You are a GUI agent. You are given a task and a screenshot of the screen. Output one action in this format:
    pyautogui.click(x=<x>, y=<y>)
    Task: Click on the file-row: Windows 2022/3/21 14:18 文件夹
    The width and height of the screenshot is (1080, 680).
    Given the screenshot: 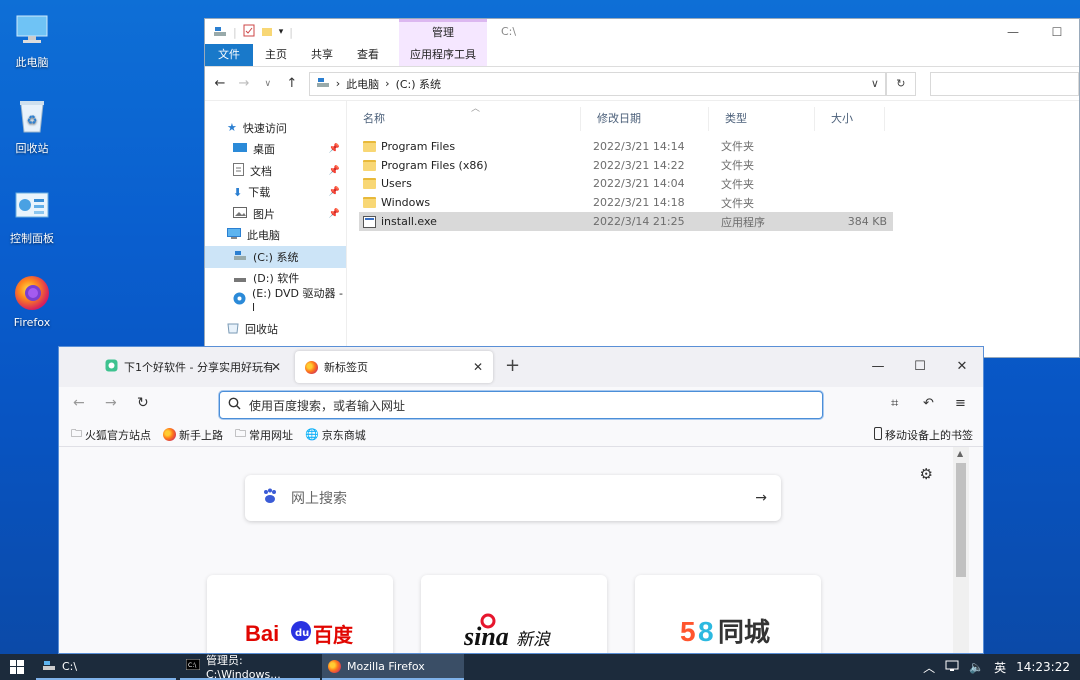 What is the action you would take?
    pyautogui.click(x=626, y=202)
    